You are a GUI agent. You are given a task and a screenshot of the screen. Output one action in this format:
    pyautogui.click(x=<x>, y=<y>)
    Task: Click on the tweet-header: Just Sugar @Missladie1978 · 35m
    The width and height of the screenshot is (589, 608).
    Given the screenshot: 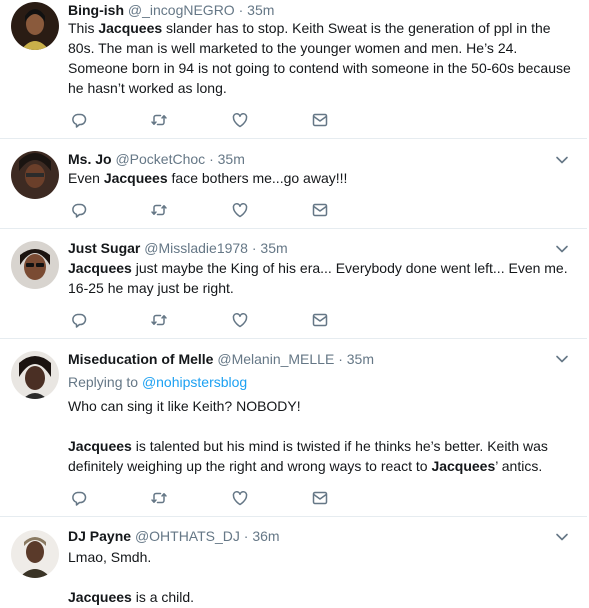 What is the action you would take?
    pyautogui.click(x=178, y=248)
    